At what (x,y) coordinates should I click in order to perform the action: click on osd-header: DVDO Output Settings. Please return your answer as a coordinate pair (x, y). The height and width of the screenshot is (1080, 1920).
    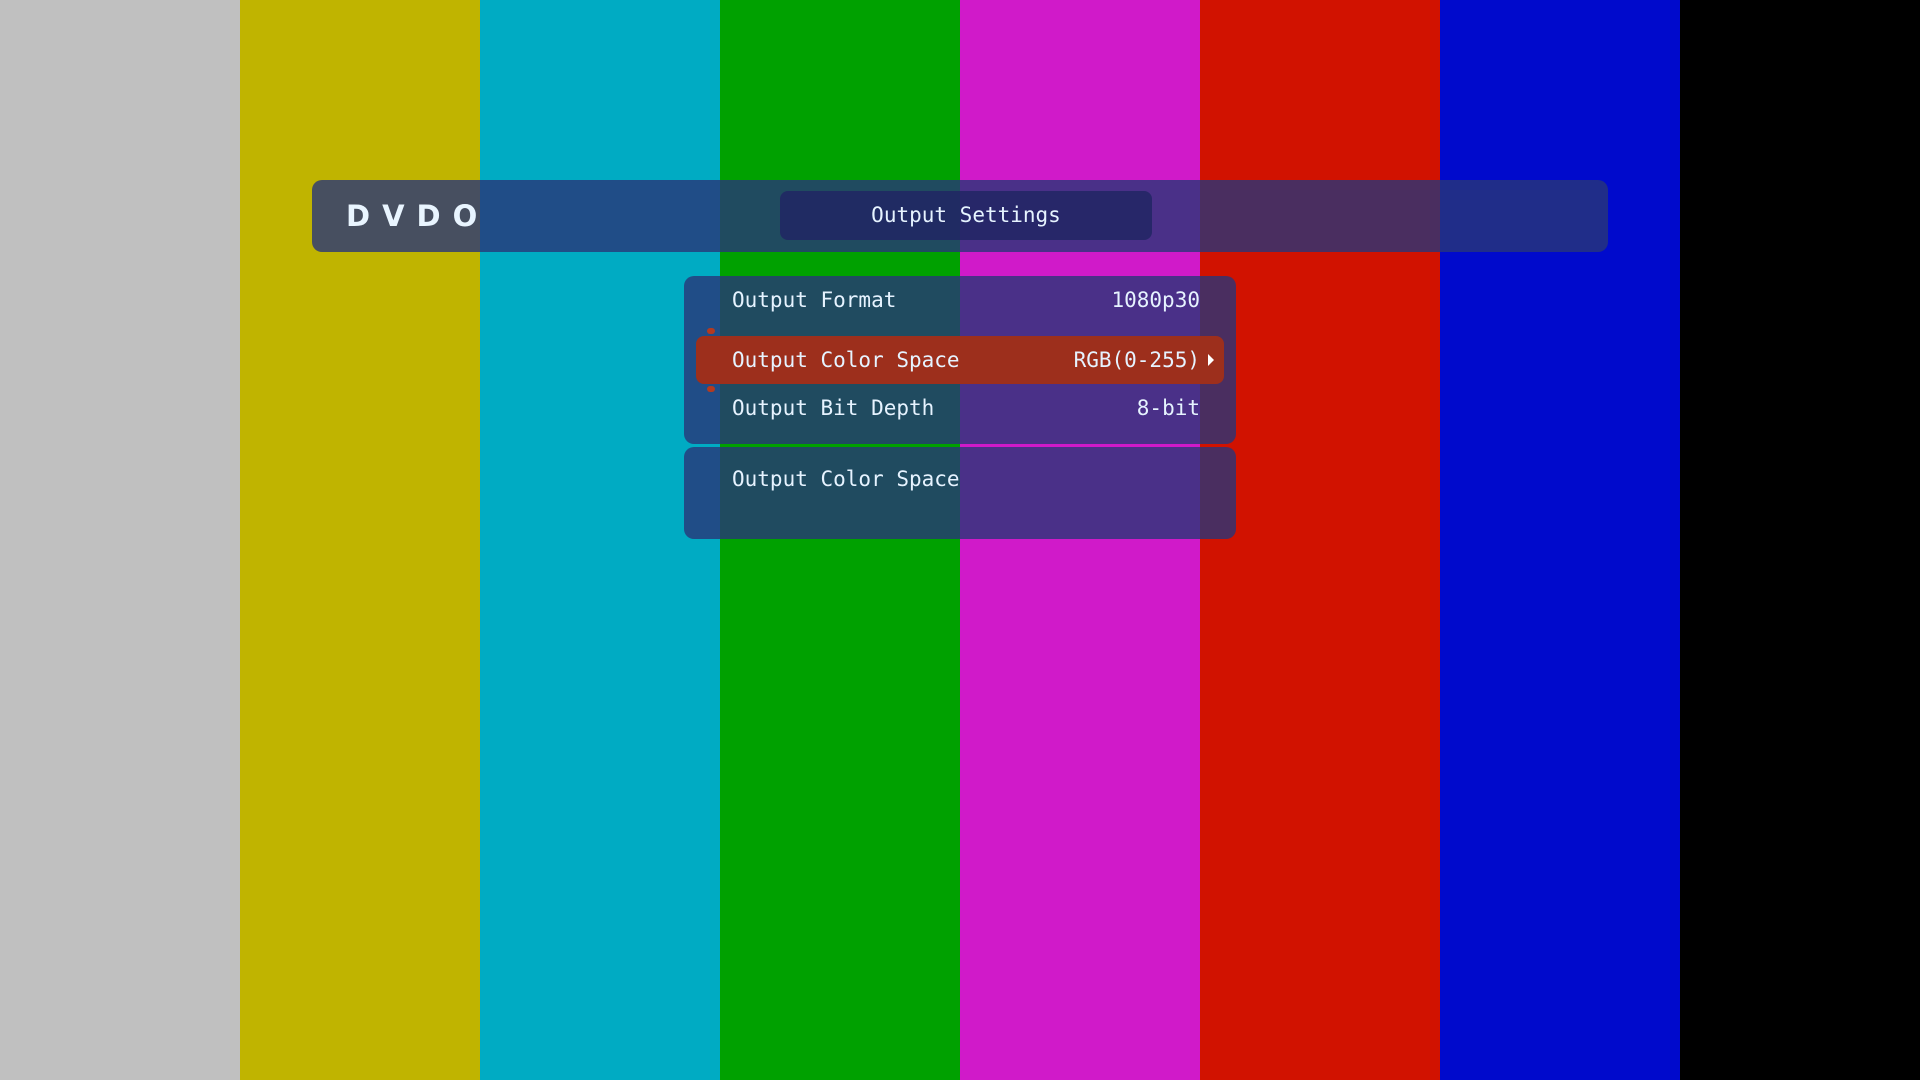
    Looking at the image, I should click on (960, 216).